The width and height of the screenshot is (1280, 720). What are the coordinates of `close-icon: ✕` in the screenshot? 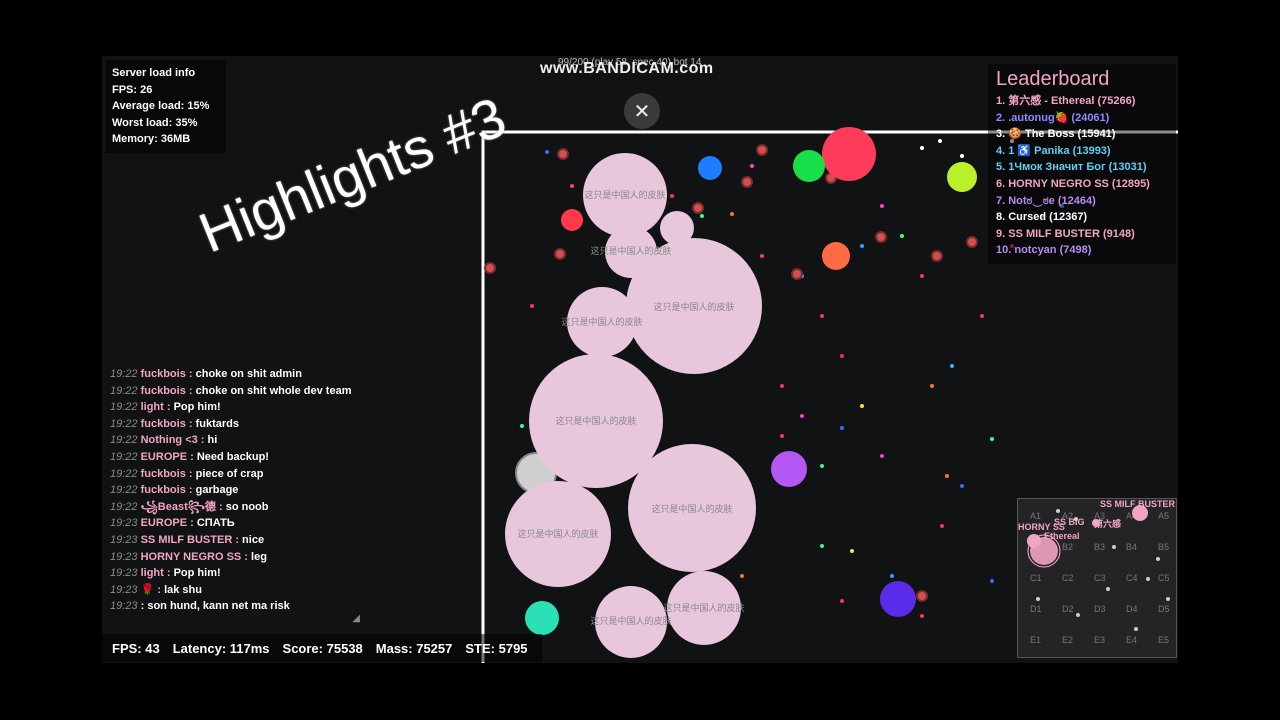 It's located at (642, 111).